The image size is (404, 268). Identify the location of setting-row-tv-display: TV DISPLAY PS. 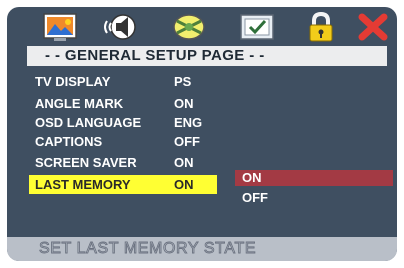
(144, 81).